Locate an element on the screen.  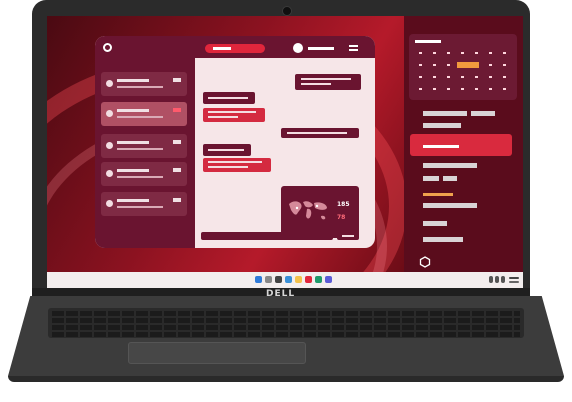
unread-badge is located at coordinates (177, 110).